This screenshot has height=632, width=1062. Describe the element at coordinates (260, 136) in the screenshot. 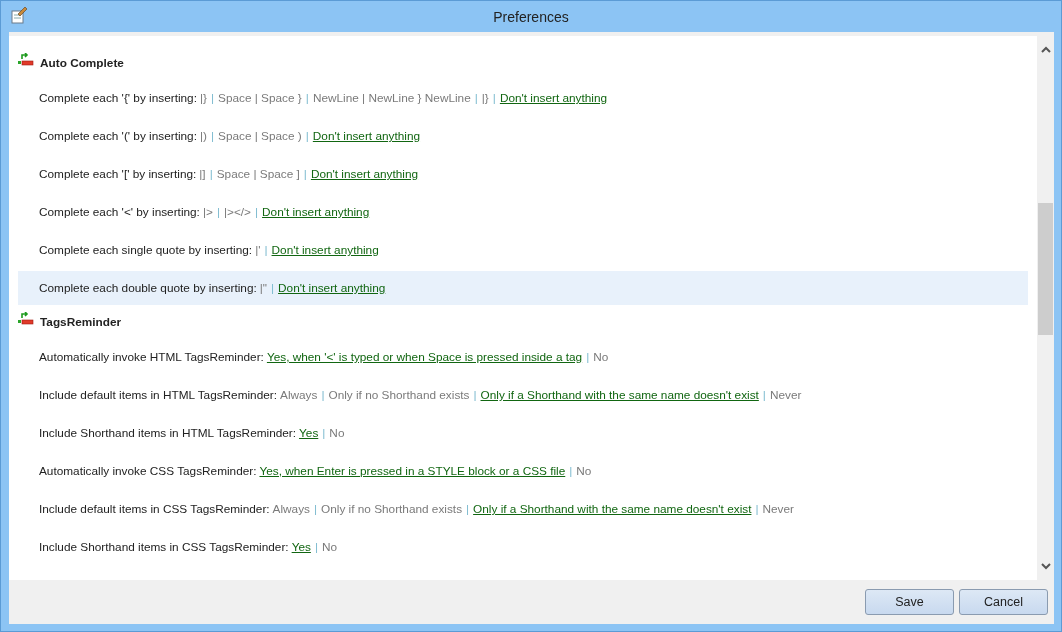

I see `option-link: Space | Space )` at that location.